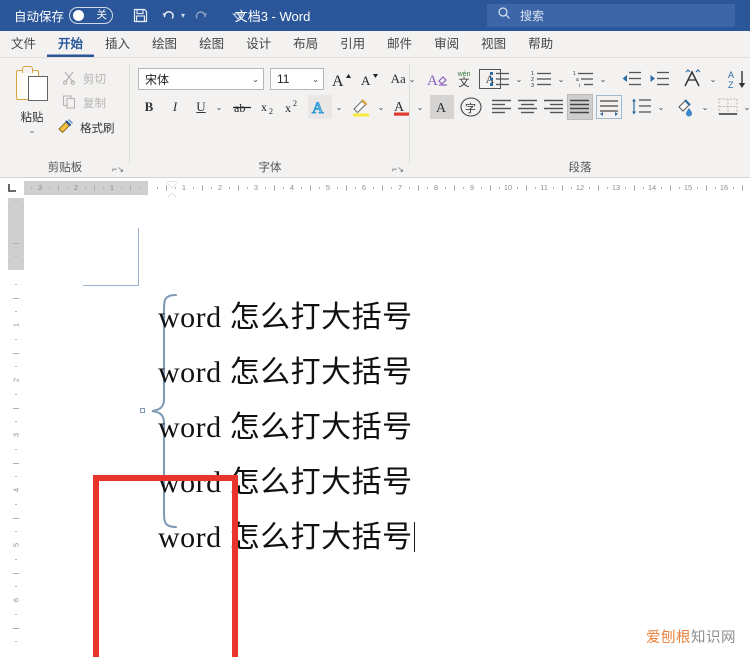 The width and height of the screenshot is (750, 657). I want to click on vertical-ruler-number: 5, so click(16, 545).